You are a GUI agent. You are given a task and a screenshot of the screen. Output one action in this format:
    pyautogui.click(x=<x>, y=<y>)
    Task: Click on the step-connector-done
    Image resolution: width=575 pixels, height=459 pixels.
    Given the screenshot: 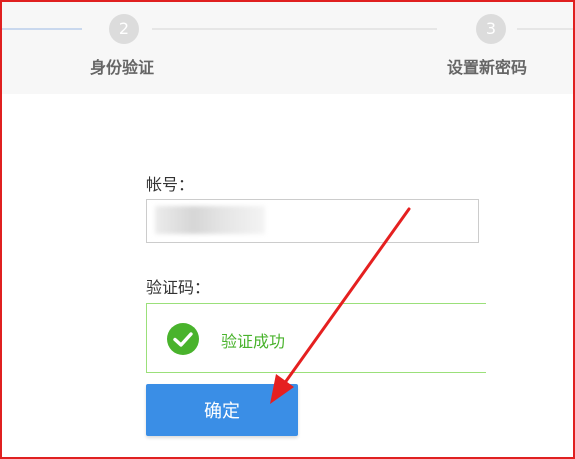 What is the action you would take?
    pyautogui.click(x=42, y=29)
    